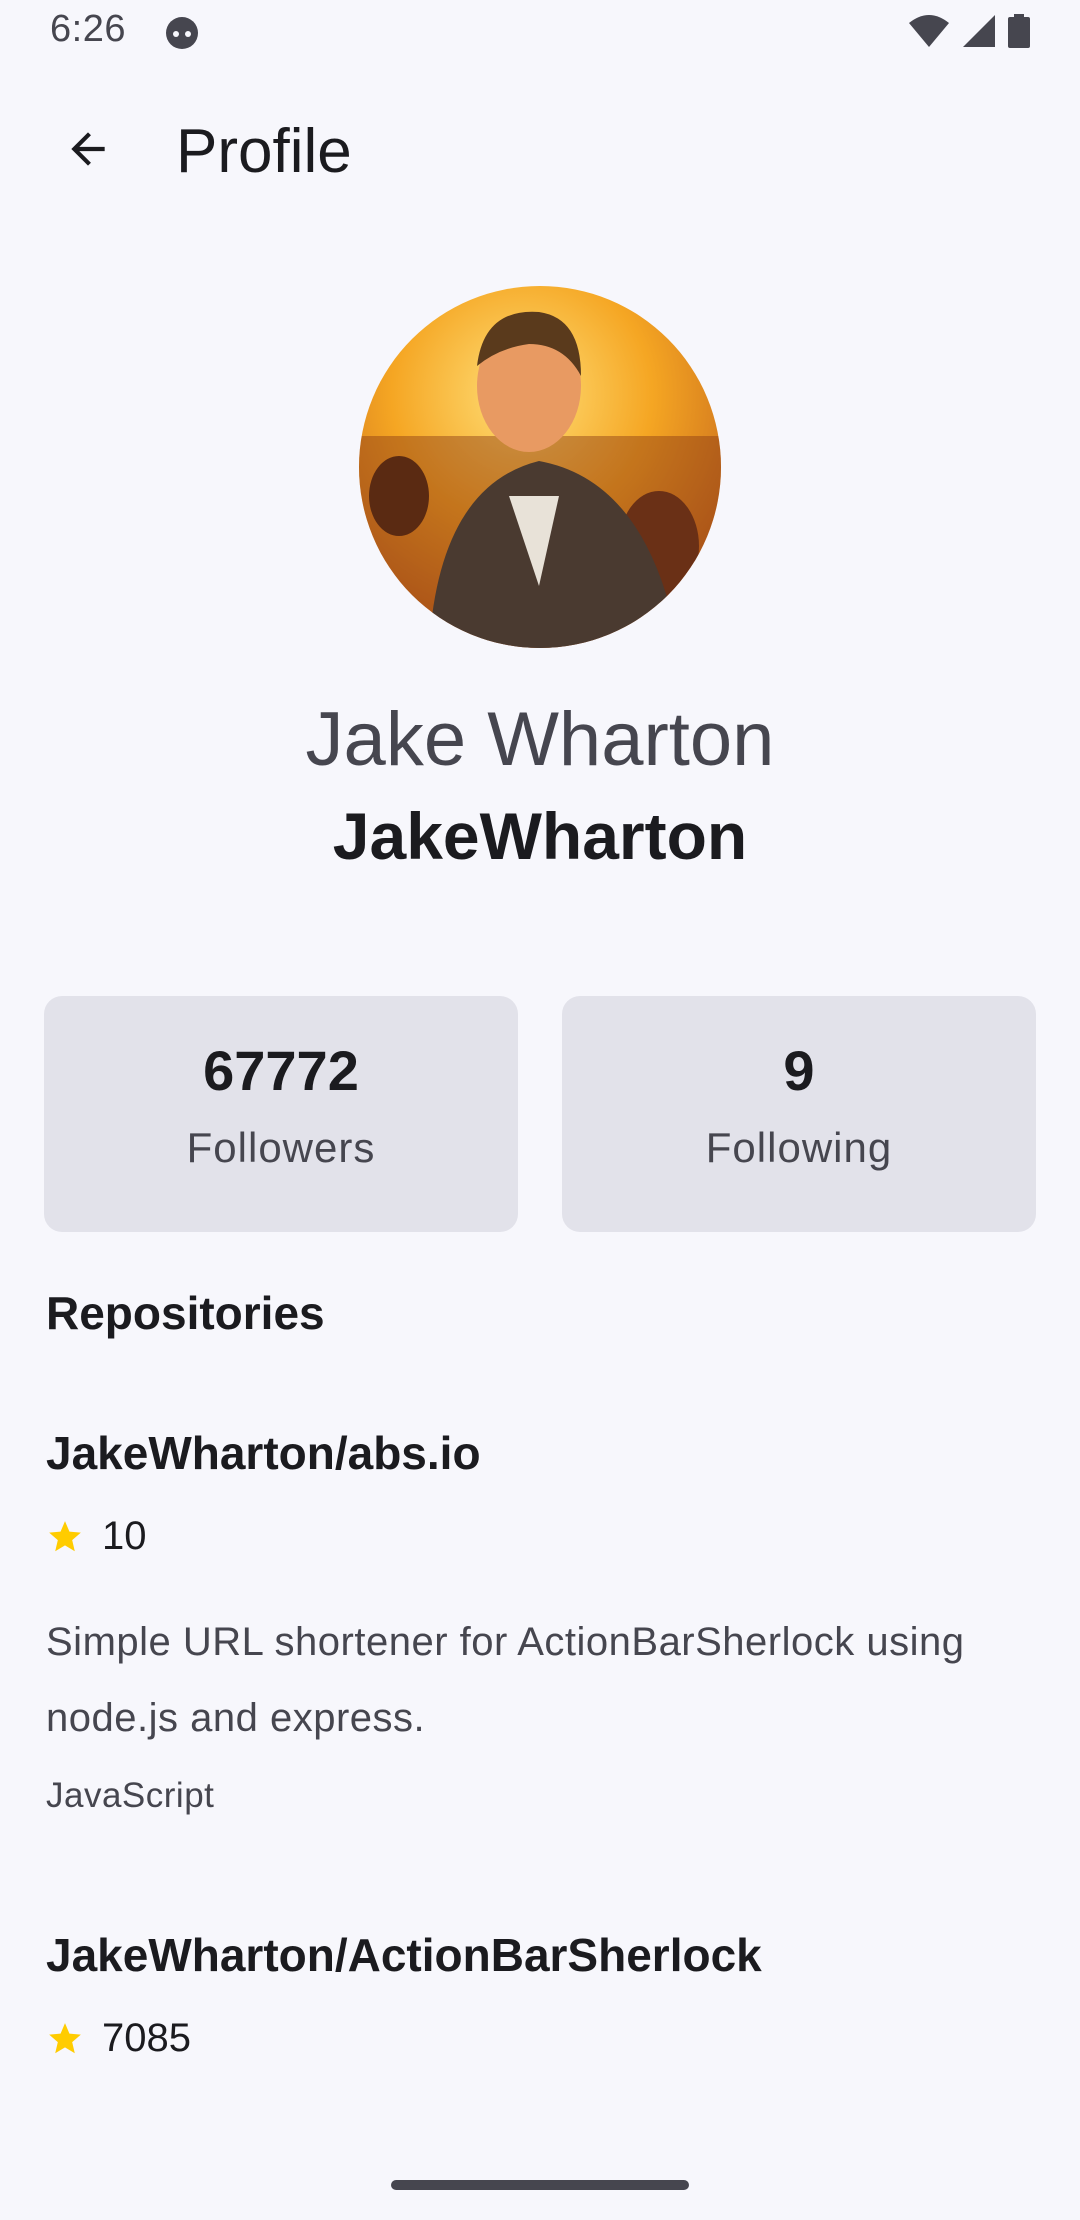 This screenshot has height=2220, width=1080. Describe the element at coordinates (540, 33) in the screenshot. I see `status-bar: 6:26` at that location.